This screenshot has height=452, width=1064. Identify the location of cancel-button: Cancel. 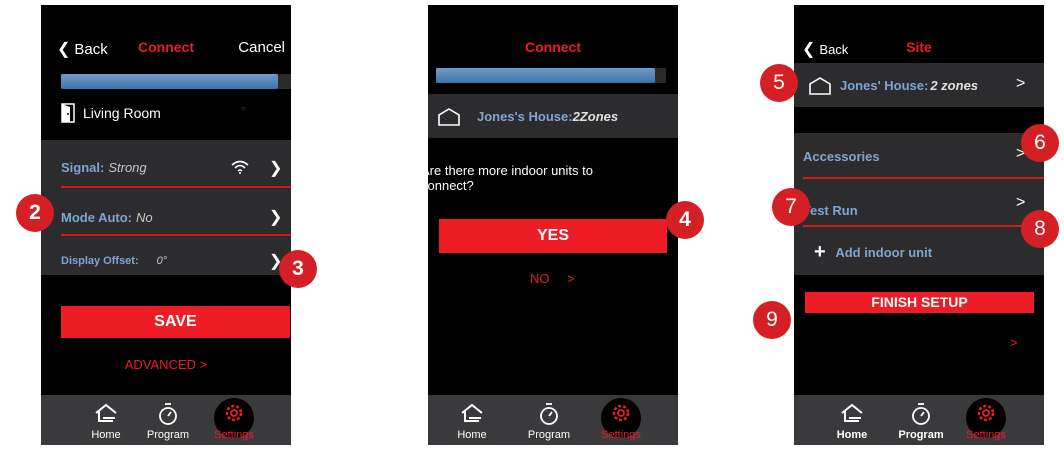
(261, 47).